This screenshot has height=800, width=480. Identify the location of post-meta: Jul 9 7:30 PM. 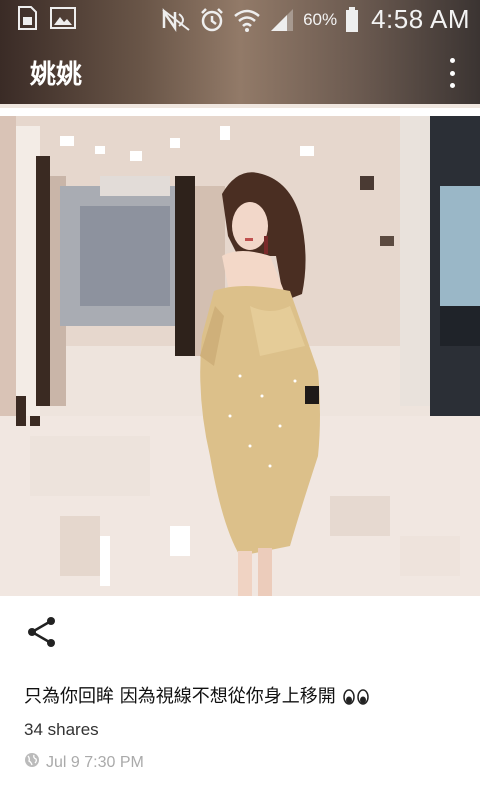
(84, 762).